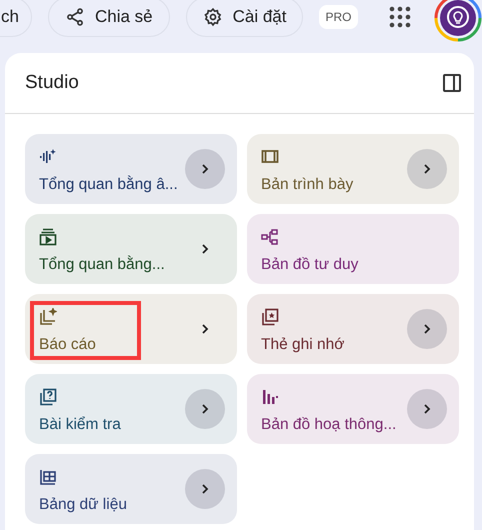 The height and width of the screenshot is (530, 482). I want to click on avatar-icon, so click(458, 21).